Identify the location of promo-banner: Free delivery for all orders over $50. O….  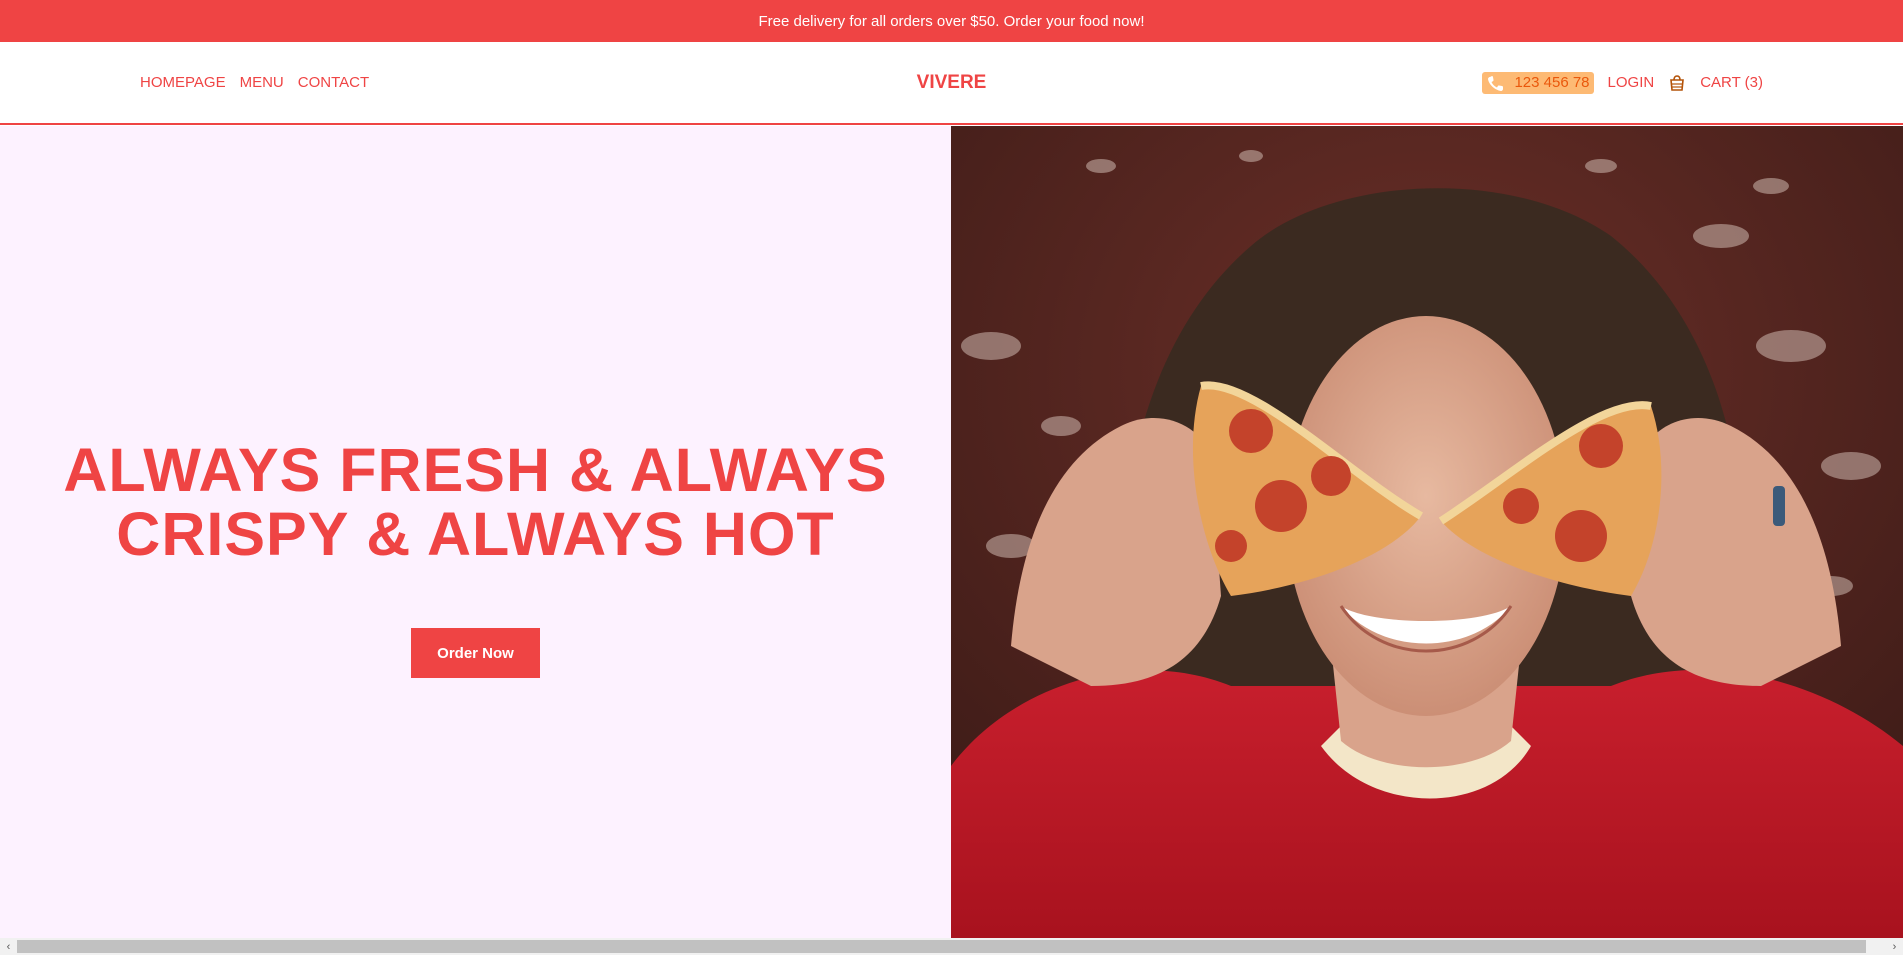
(951, 21).